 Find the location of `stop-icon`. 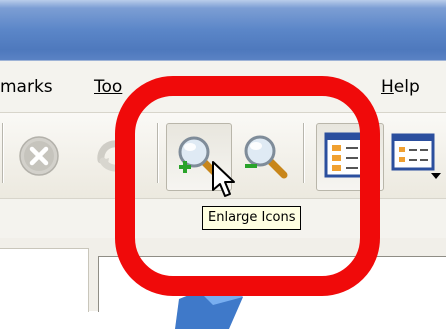

stop-icon is located at coordinates (39, 156).